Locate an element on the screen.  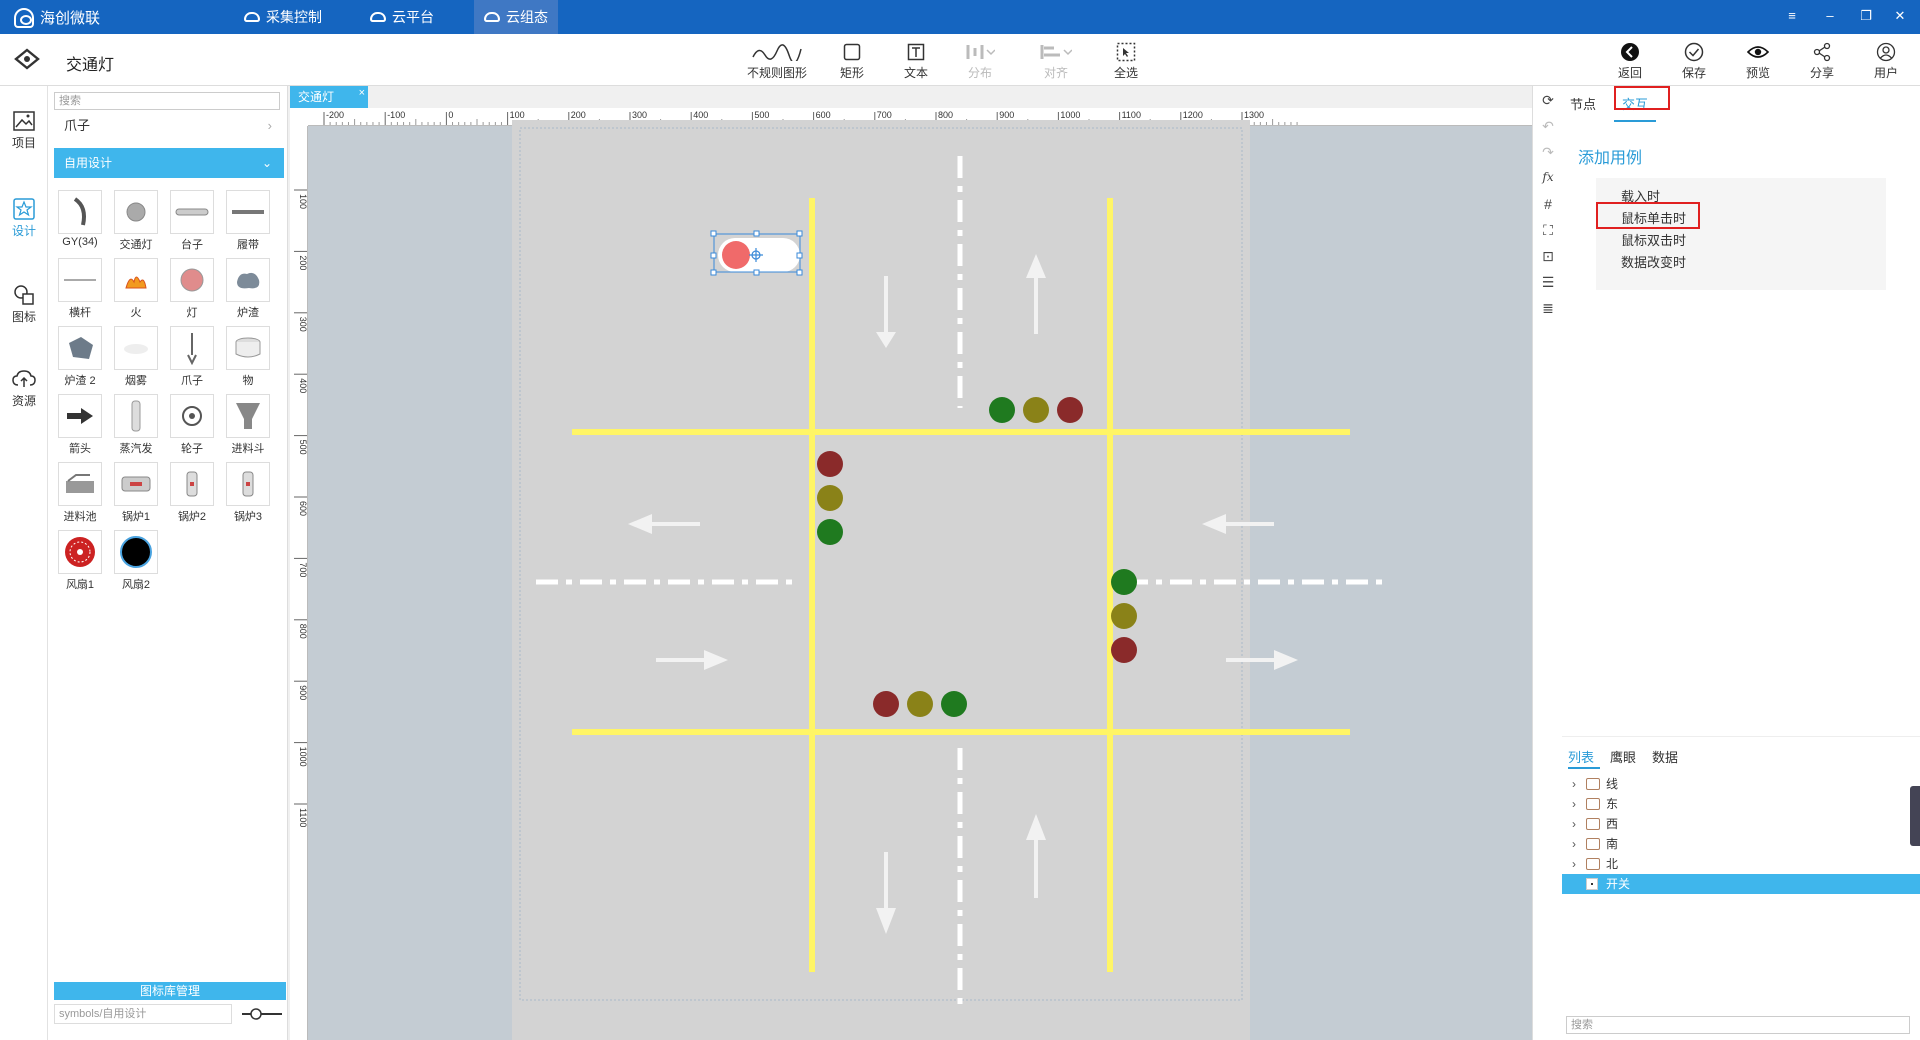
text-button: 文本 is located at coordinates (916, 60).